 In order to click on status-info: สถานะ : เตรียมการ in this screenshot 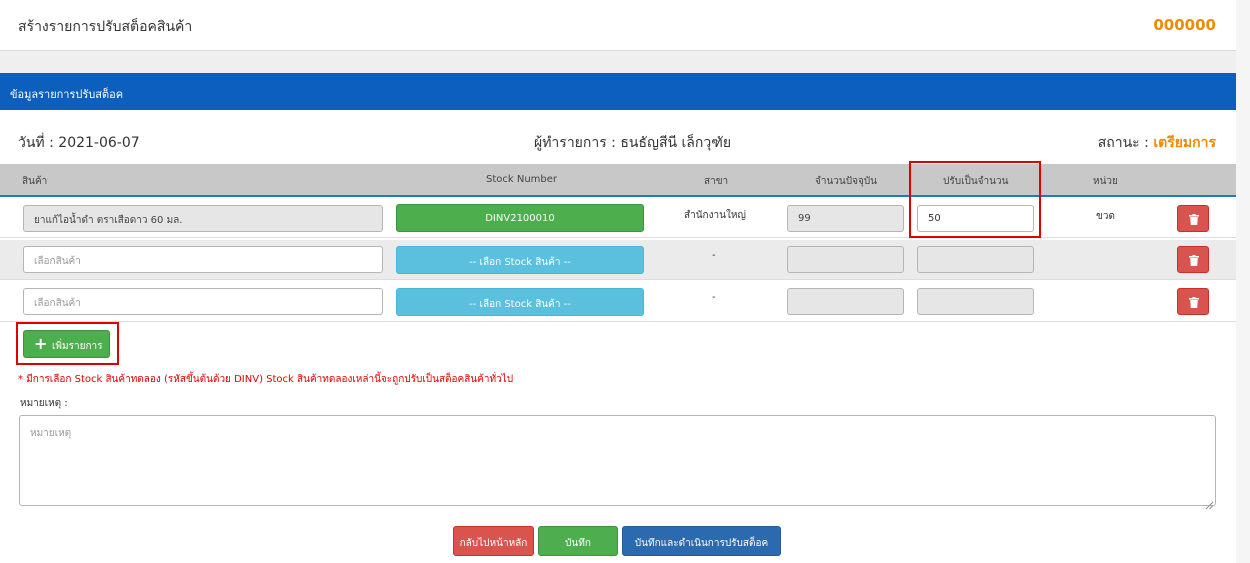, I will do `click(1157, 143)`.